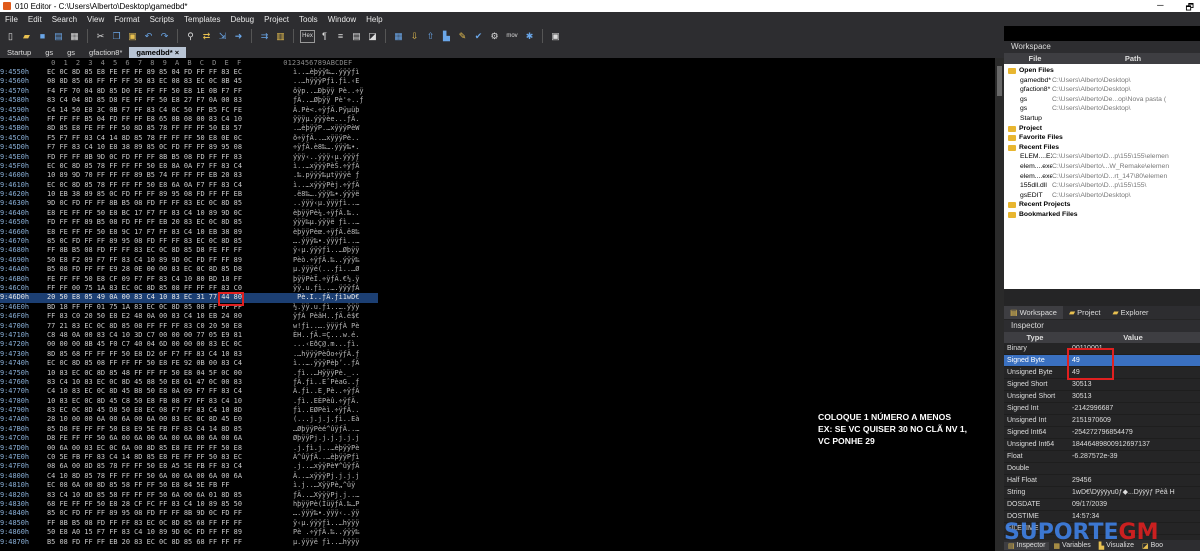  Describe the element at coordinates (335, 466) in the screenshot. I see `ascii-text: .j..…xÿÿPè¥^ûÿƒÄ` at that location.